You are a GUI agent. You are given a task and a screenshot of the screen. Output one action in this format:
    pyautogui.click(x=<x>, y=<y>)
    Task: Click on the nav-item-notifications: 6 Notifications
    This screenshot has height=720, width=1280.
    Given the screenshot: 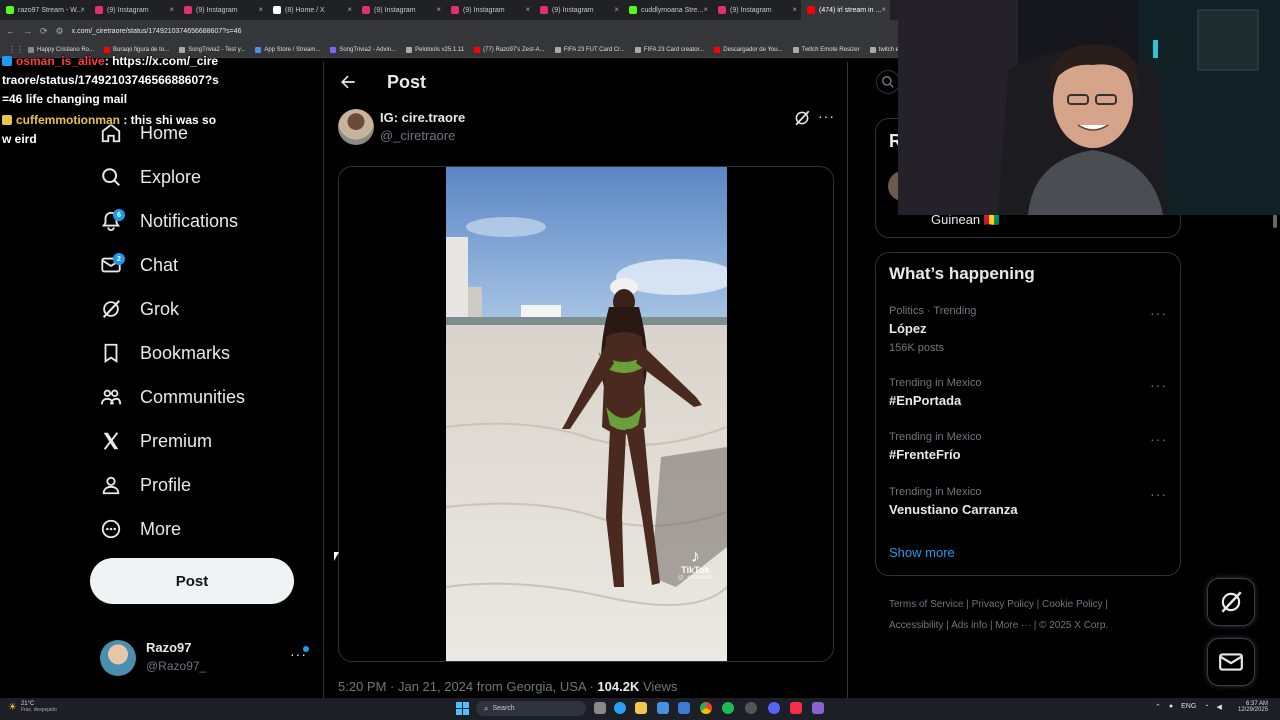 What is the action you would take?
    pyautogui.click(x=169, y=221)
    